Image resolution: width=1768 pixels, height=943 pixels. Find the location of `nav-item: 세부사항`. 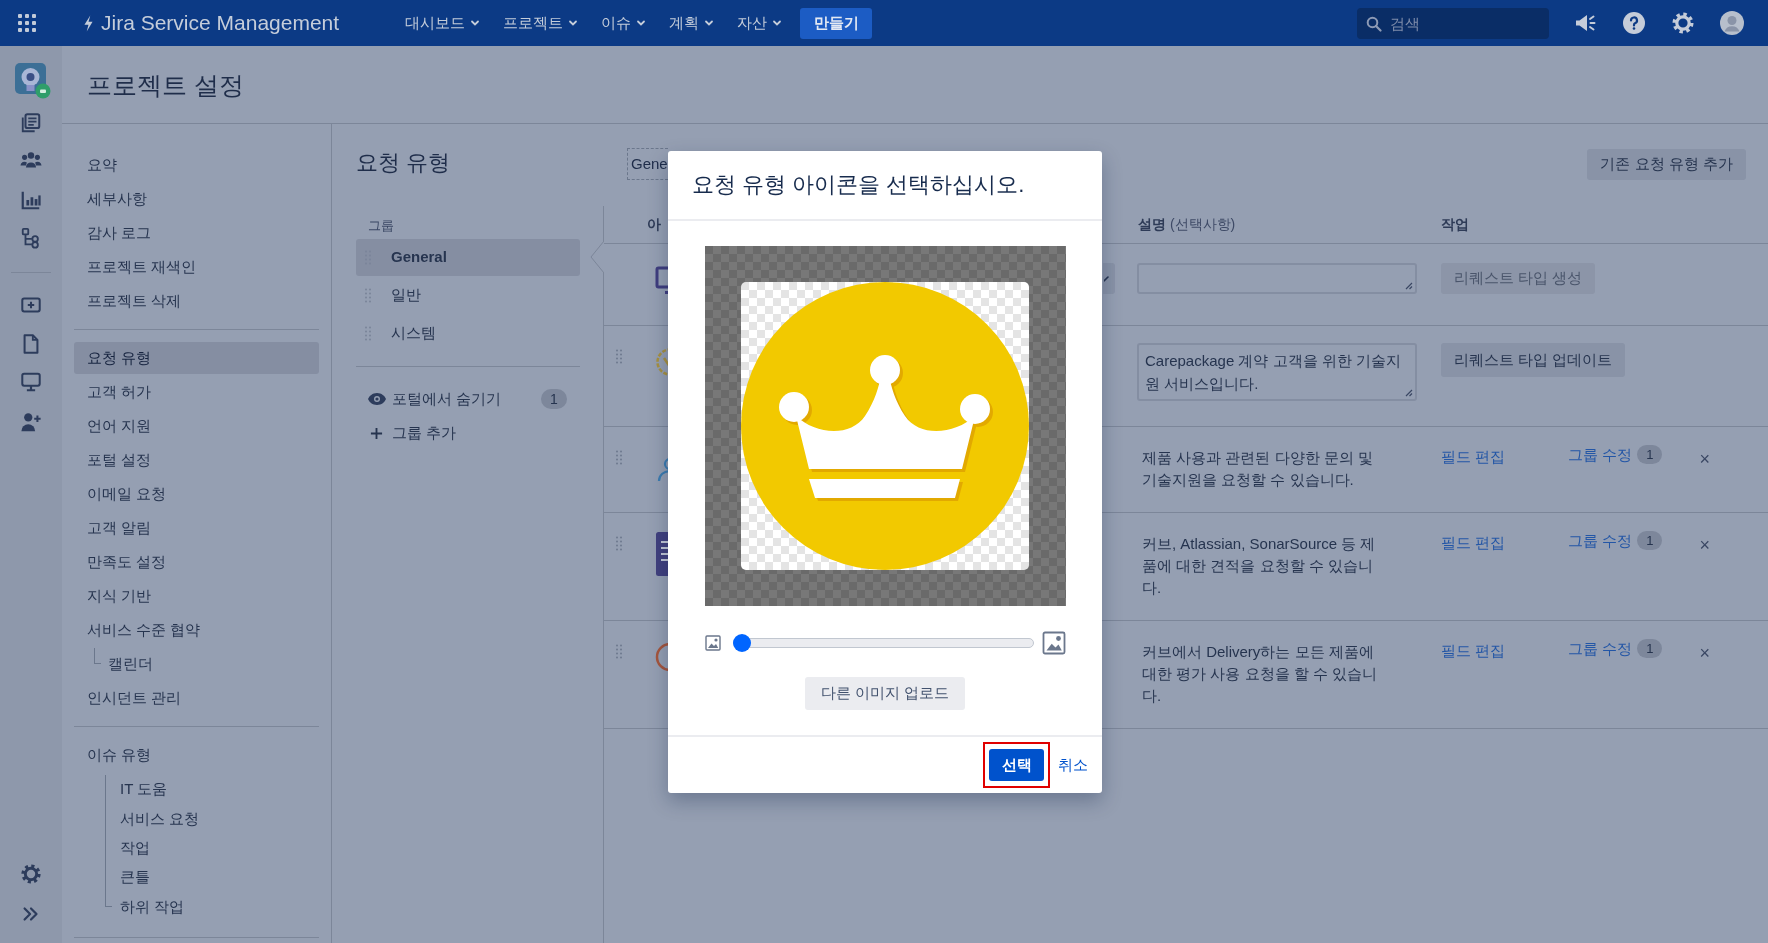

nav-item: 세부사항 is located at coordinates (196, 199).